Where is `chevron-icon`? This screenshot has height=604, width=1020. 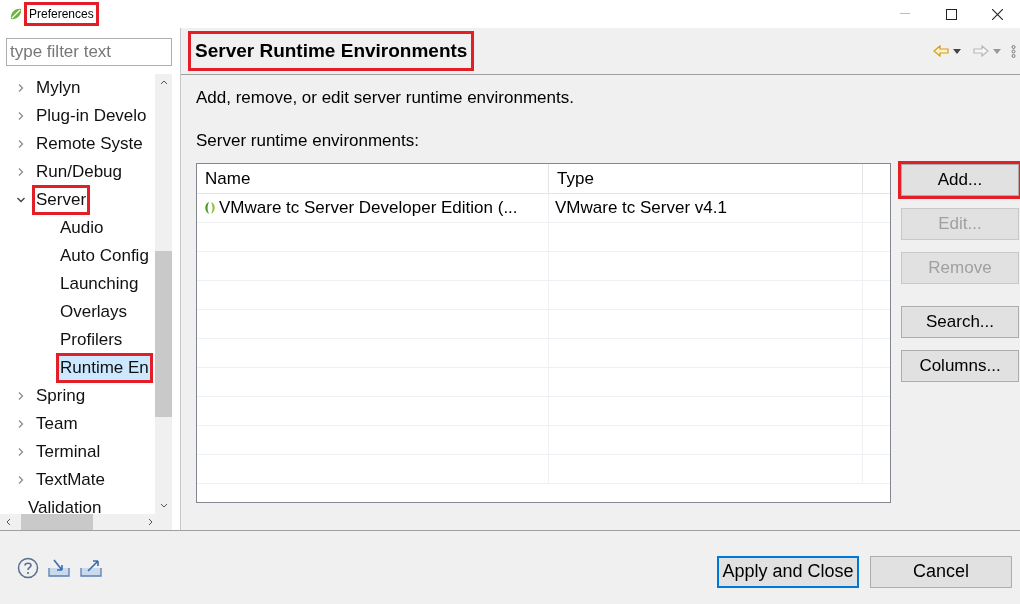 chevron-icon is located at coordinates (21, 200).